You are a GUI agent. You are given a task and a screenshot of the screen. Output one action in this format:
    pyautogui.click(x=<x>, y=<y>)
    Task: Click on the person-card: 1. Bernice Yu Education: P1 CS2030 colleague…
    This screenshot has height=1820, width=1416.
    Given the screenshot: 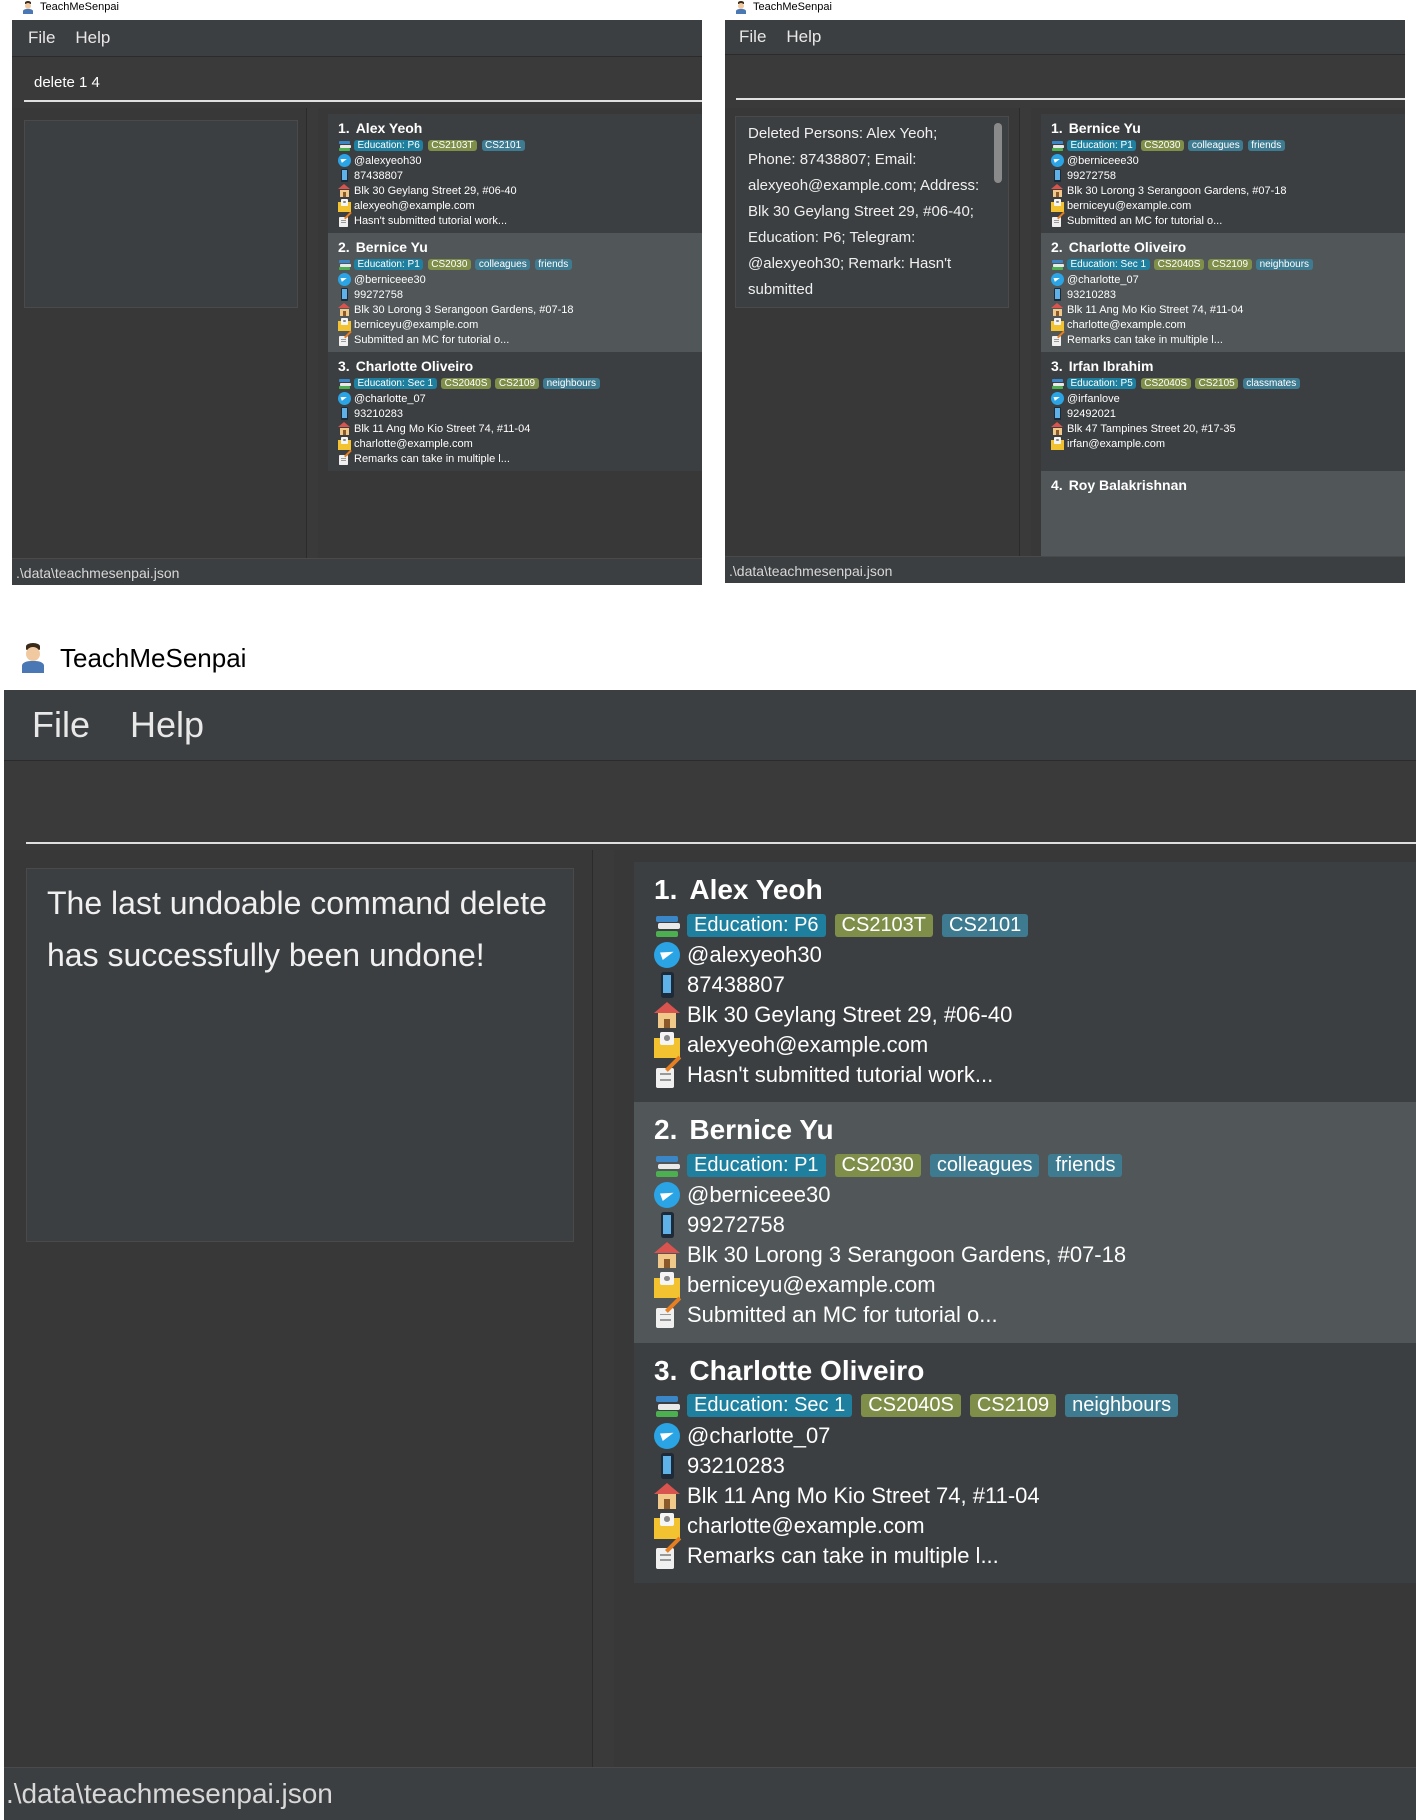 What is the action you would take?
    pyautogui.click(x=1223, y=173)
    